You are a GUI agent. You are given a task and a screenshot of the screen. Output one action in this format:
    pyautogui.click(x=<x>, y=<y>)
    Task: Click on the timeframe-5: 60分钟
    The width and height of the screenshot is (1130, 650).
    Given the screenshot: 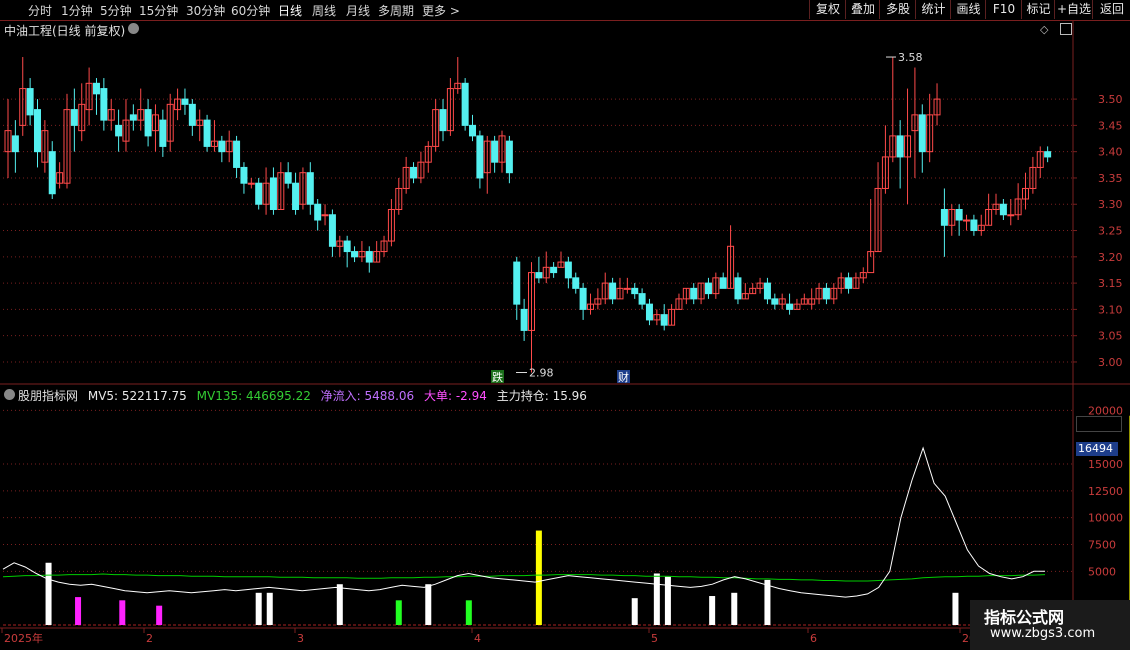 What is the action you would take?
    pyautogui.click(x=250, y=10)
    